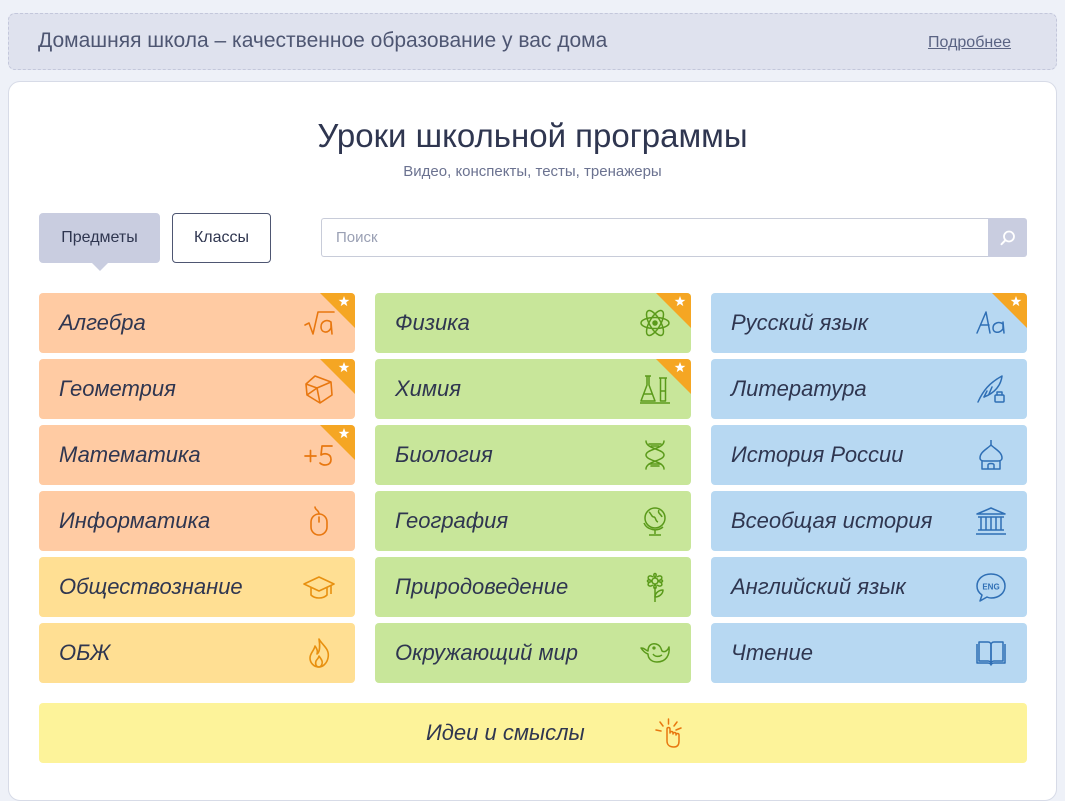 The image size is (1065, 801). Describe the element at coordinates (319, 521) in the screenshot. I see `mouse-icon` at that location.